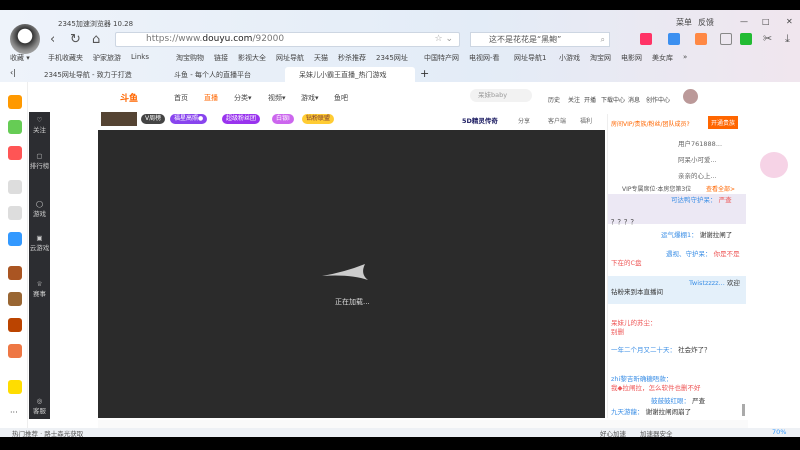  I want to click on sponsor-banner: 5D精灵传奇, so click(480, 120).